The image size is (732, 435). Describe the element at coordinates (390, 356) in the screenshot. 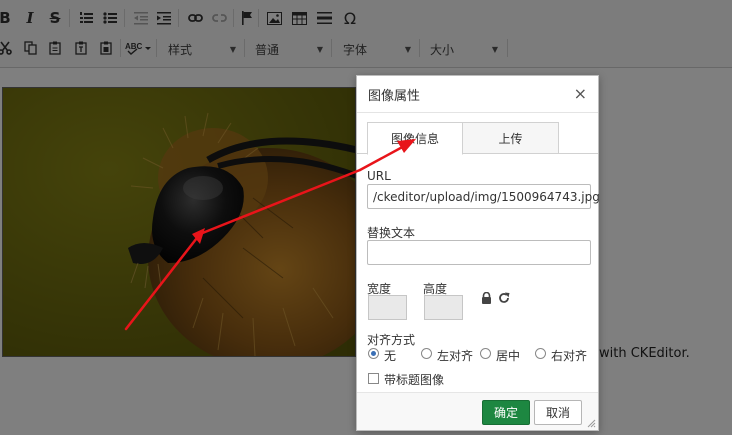

I see `align-none-label: 无` at that location.